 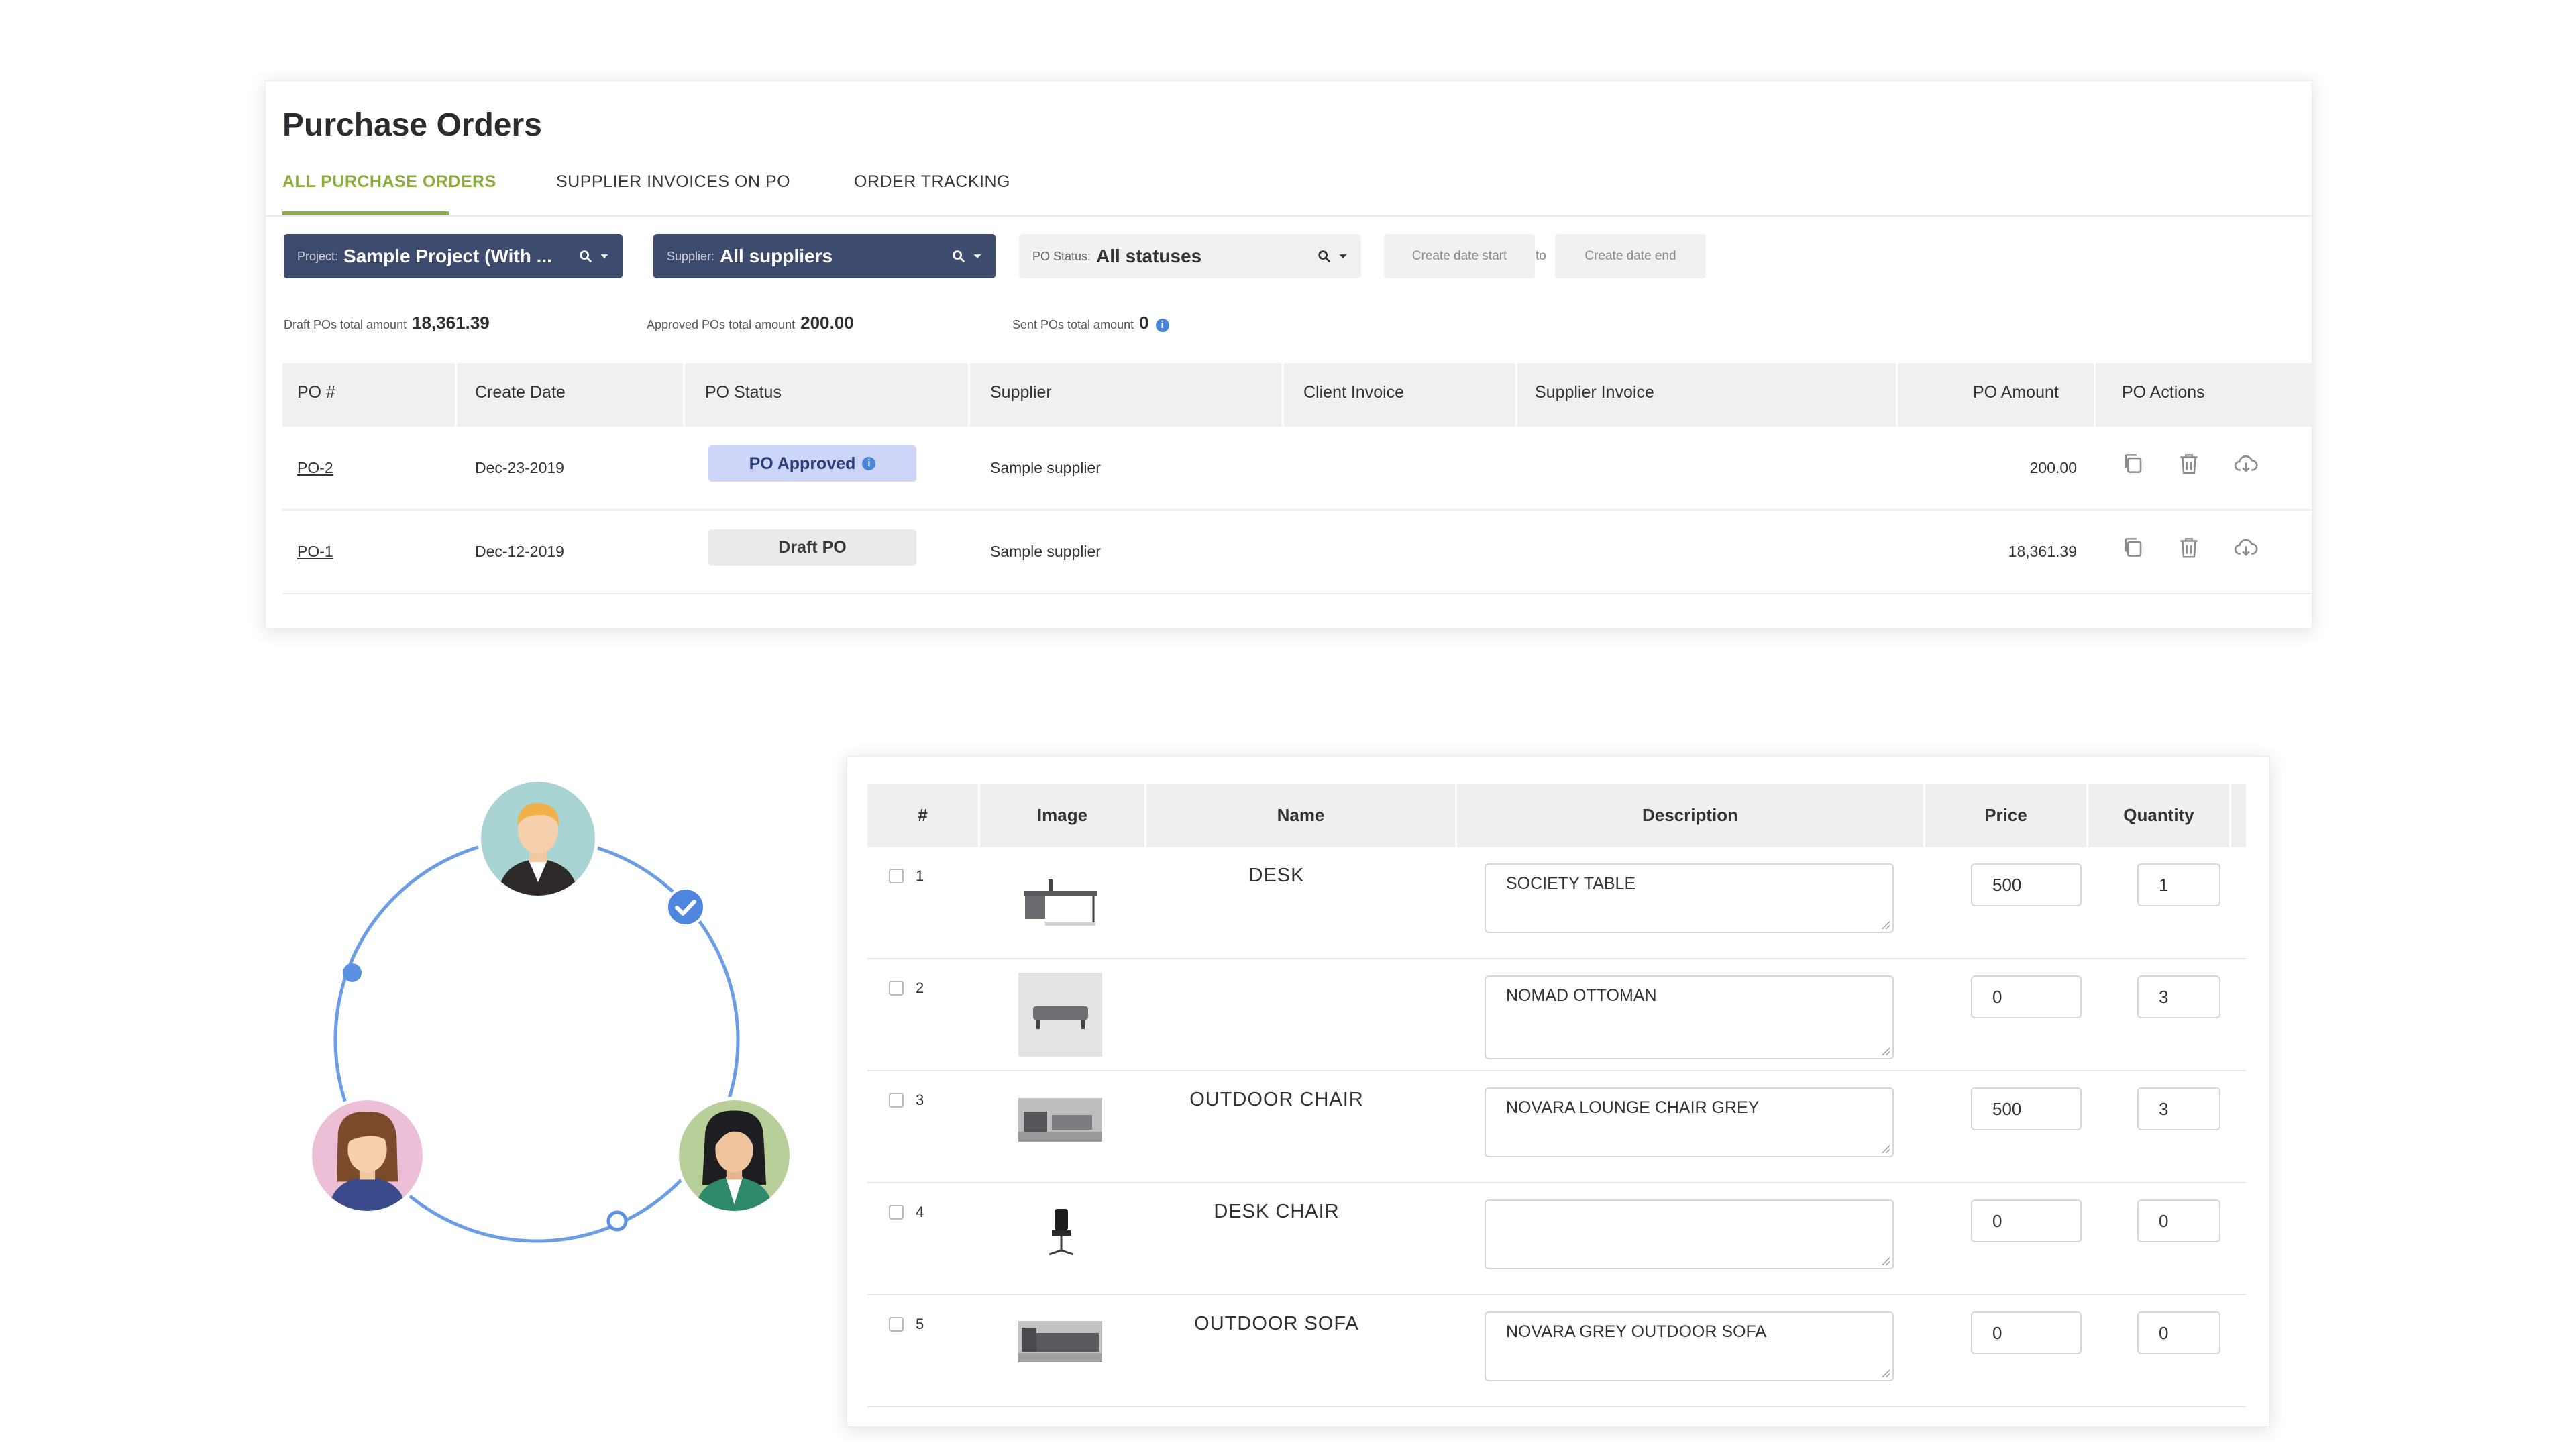 I want to click on draft-total: Draft POs total amount 18,361.39, so click(x=387, y=323).